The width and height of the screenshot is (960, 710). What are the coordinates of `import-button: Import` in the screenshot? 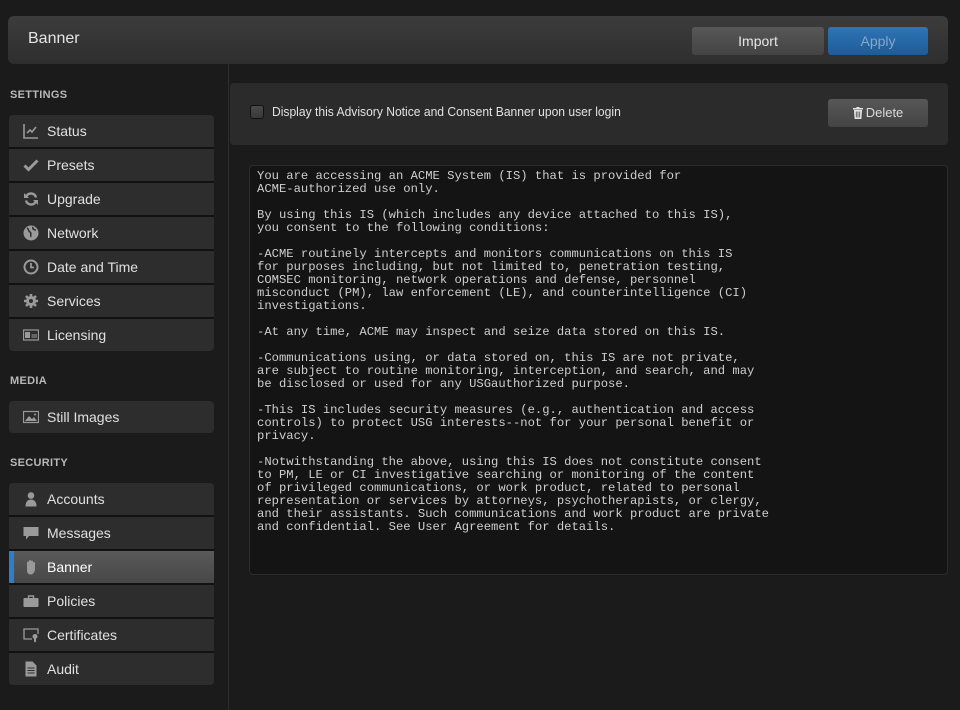 It's located at (758, 41).